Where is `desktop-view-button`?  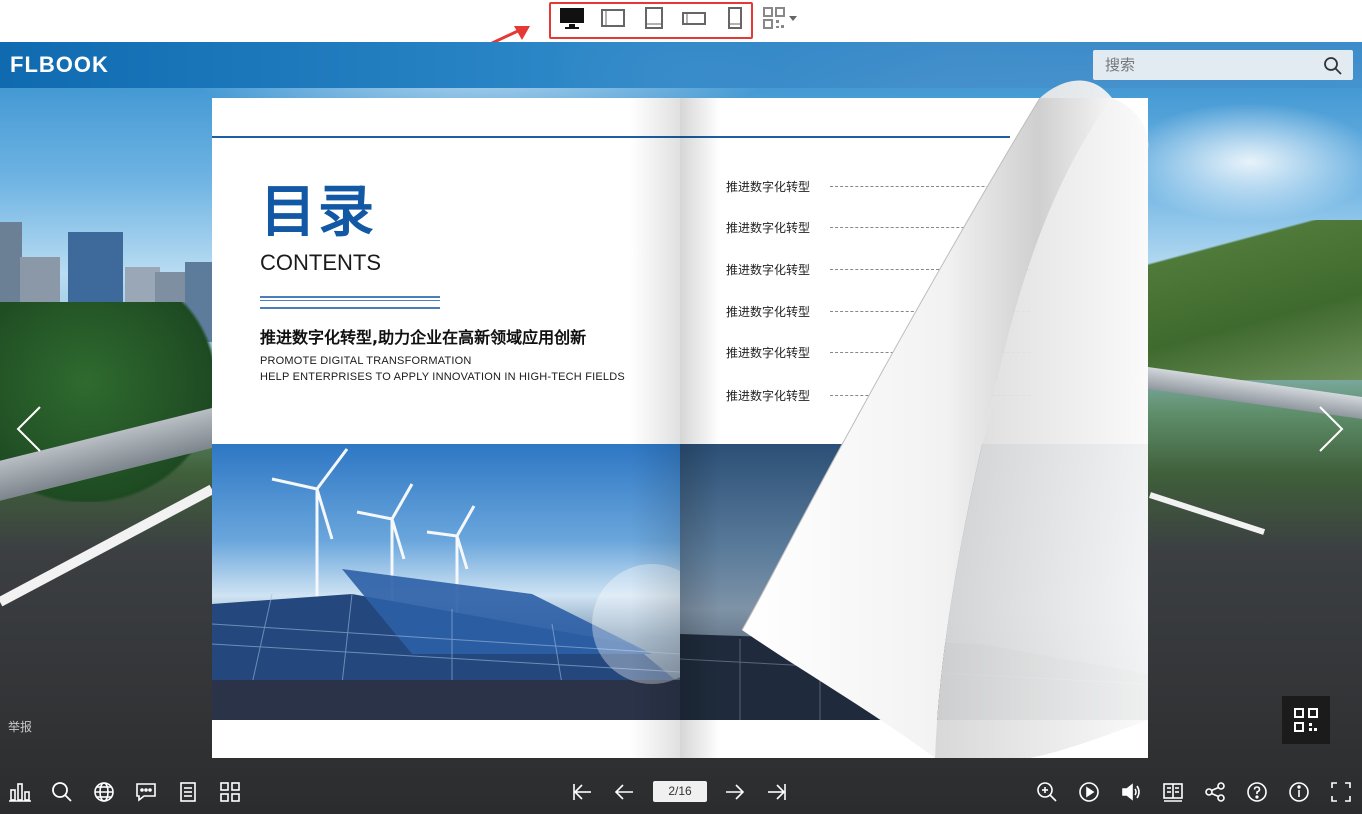 desktop-view-button is located at coordinates (571, 18).